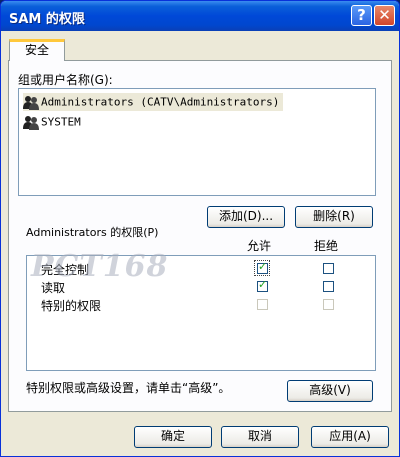 The image size is (400, 457). Describe the element at coordinates (334, 217) in the screenshot. I see `remove-button: 删除(R)` at that location.